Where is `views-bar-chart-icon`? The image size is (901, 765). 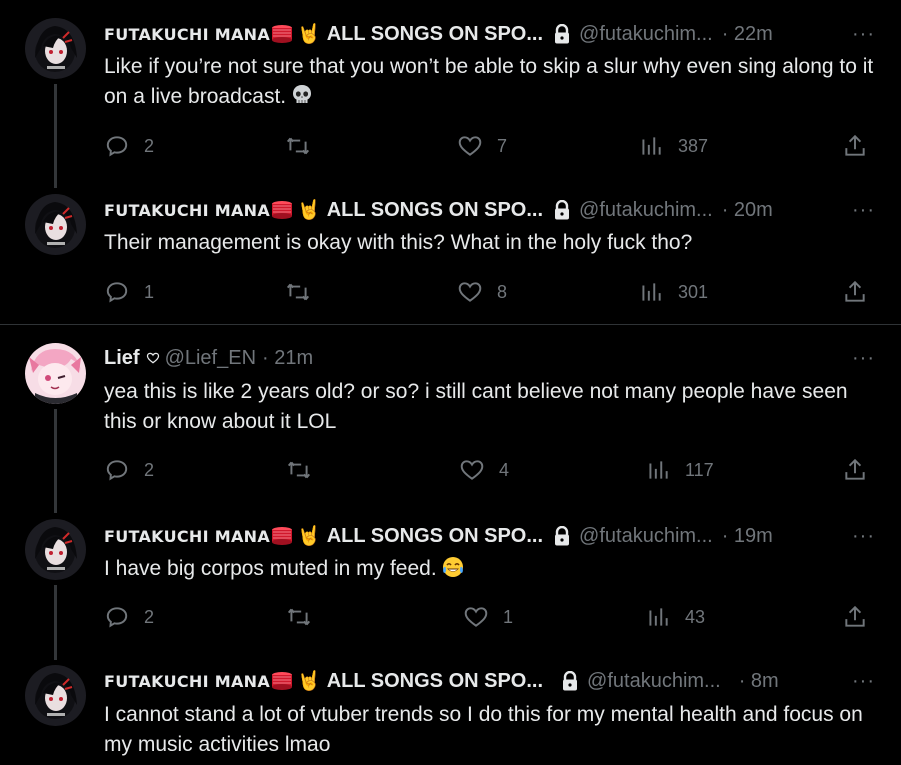 views-bar-chart-icon is located at coordinates (658, 617).